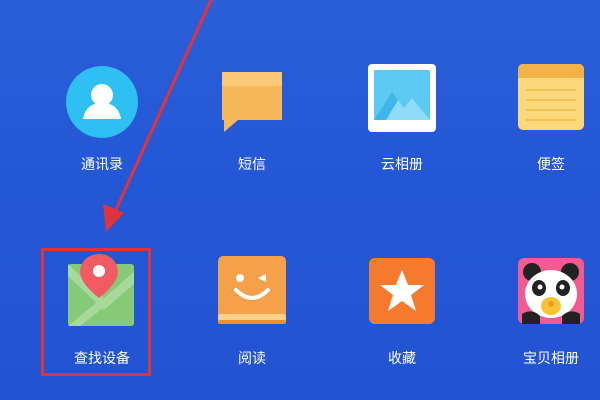 Image resolution: width=600 pixels, height=400 pixels. I want to click on app-contacts: 通讯录, so click(102, 120).